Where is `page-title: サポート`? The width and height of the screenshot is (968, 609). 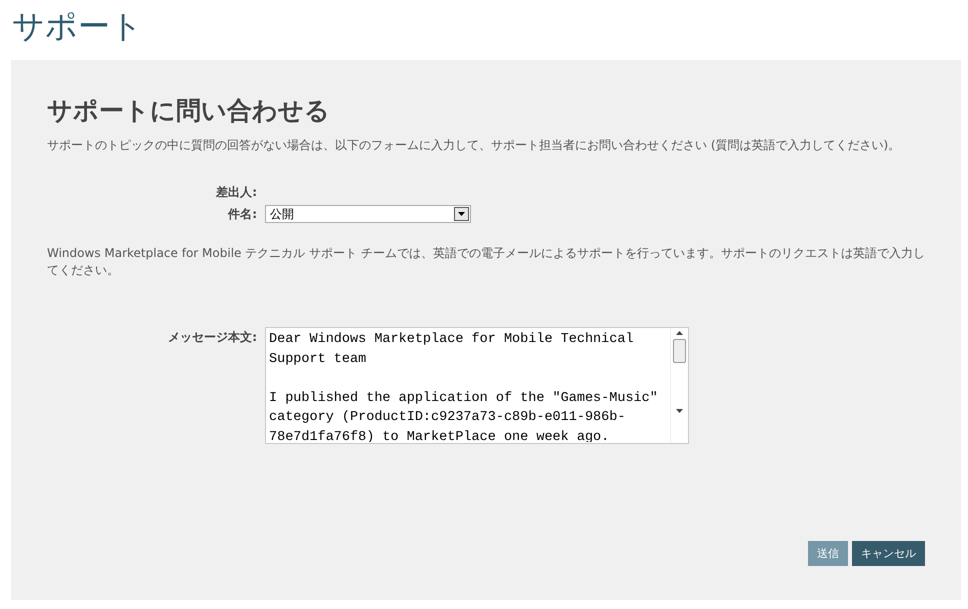 page-title: サポート is located at coordinates (78, 26).